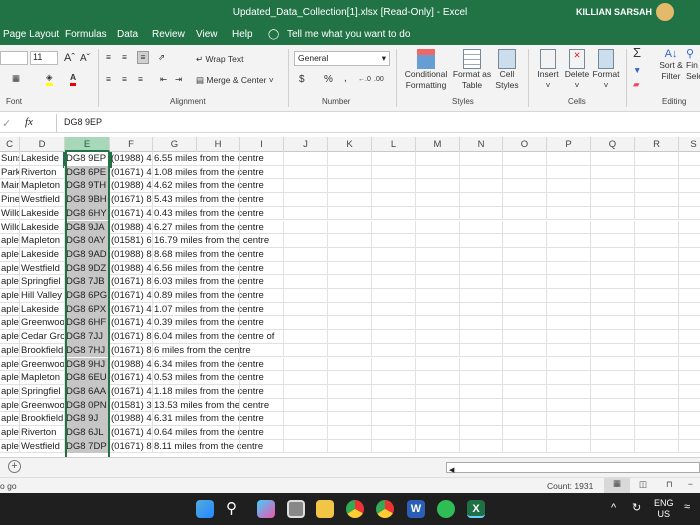 The width and height of the screenshot is (700, 525). I want to click on cell-C: Park A, so click(10, 172).